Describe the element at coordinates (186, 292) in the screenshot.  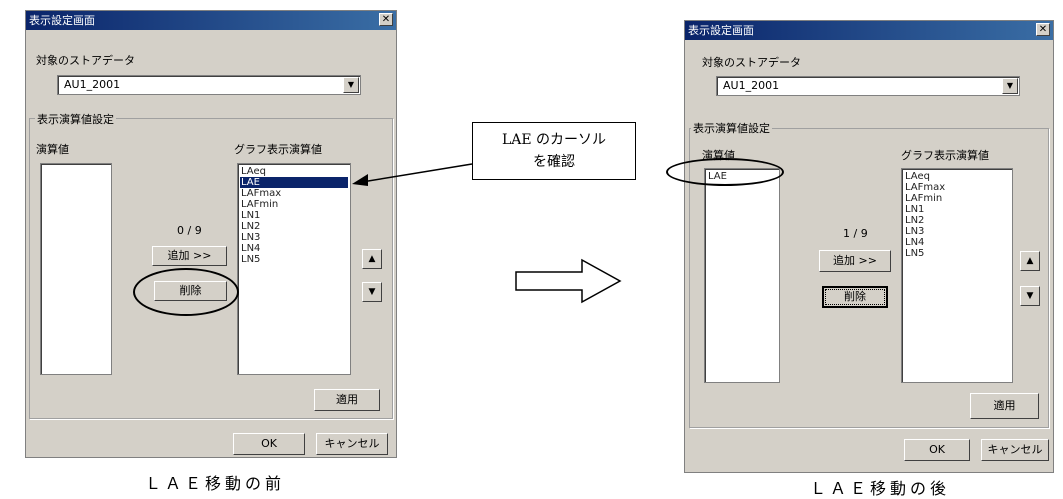
I see `highlight-ellipse-delete` at that location.